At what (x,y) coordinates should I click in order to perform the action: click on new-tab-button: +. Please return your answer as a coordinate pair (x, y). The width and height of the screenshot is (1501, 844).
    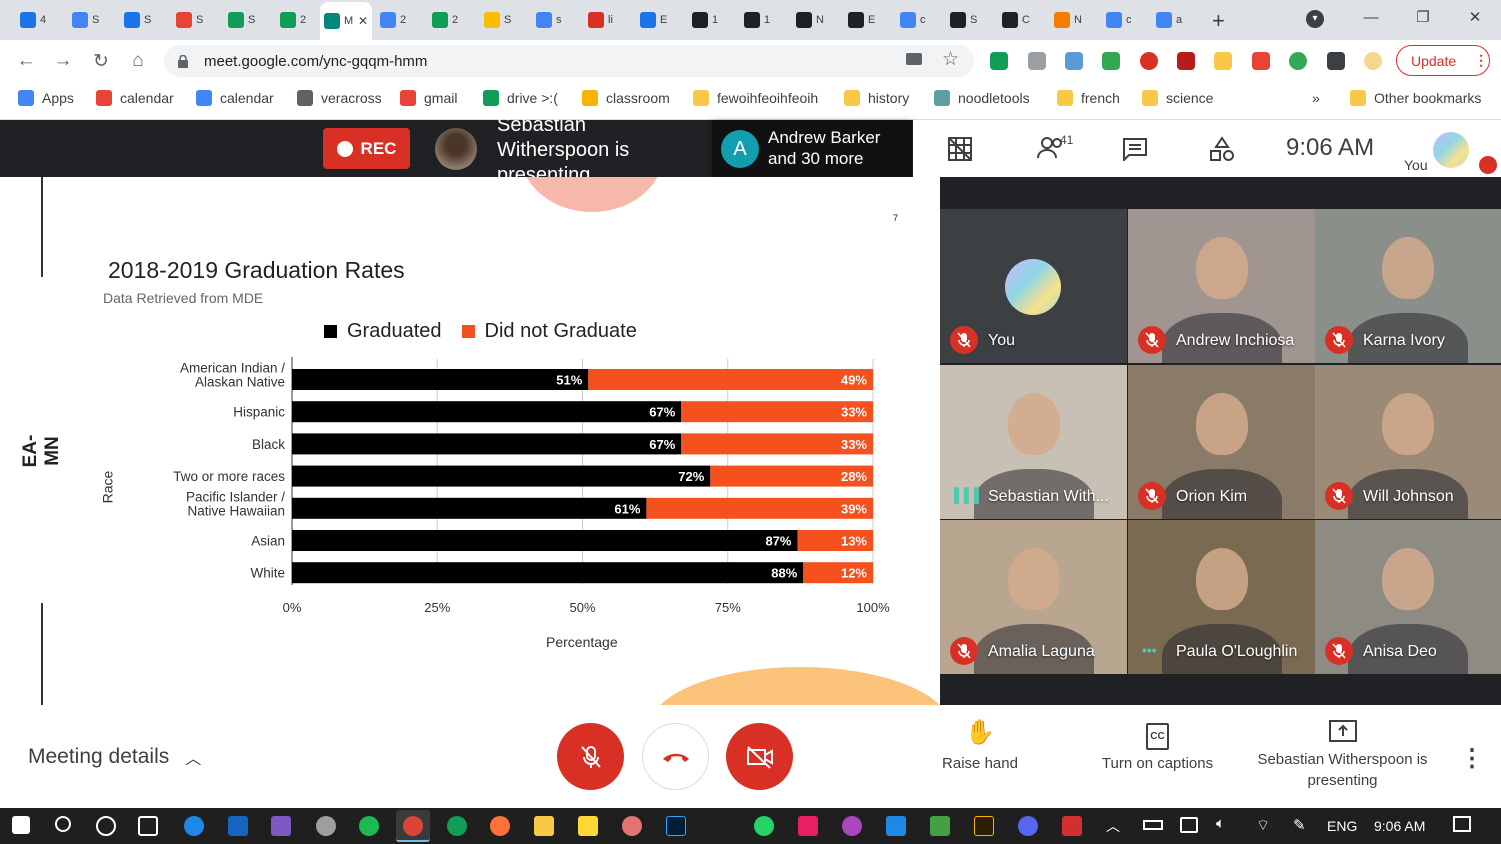
    Looking at the image, I should click on (1218, 21).